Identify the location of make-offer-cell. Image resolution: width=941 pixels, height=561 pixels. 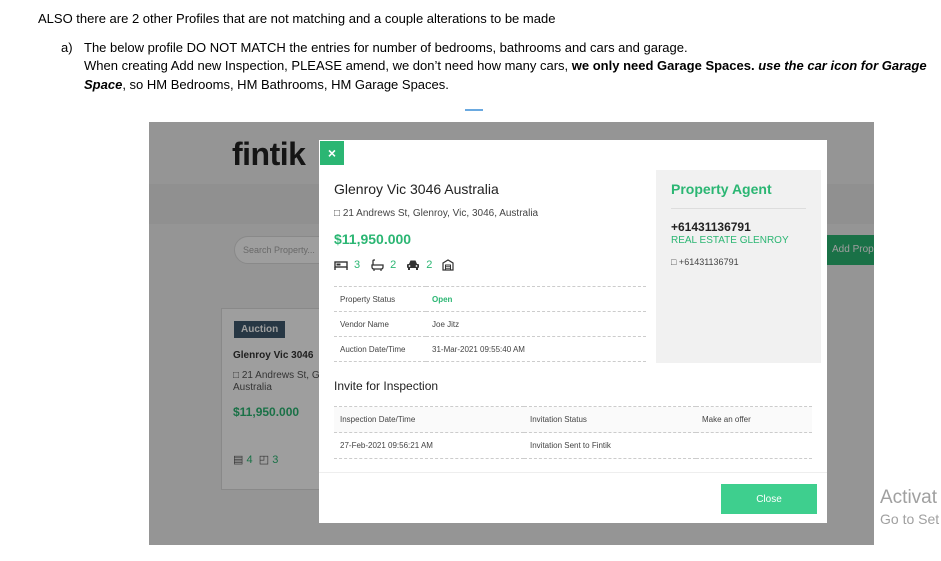
(754, 445).